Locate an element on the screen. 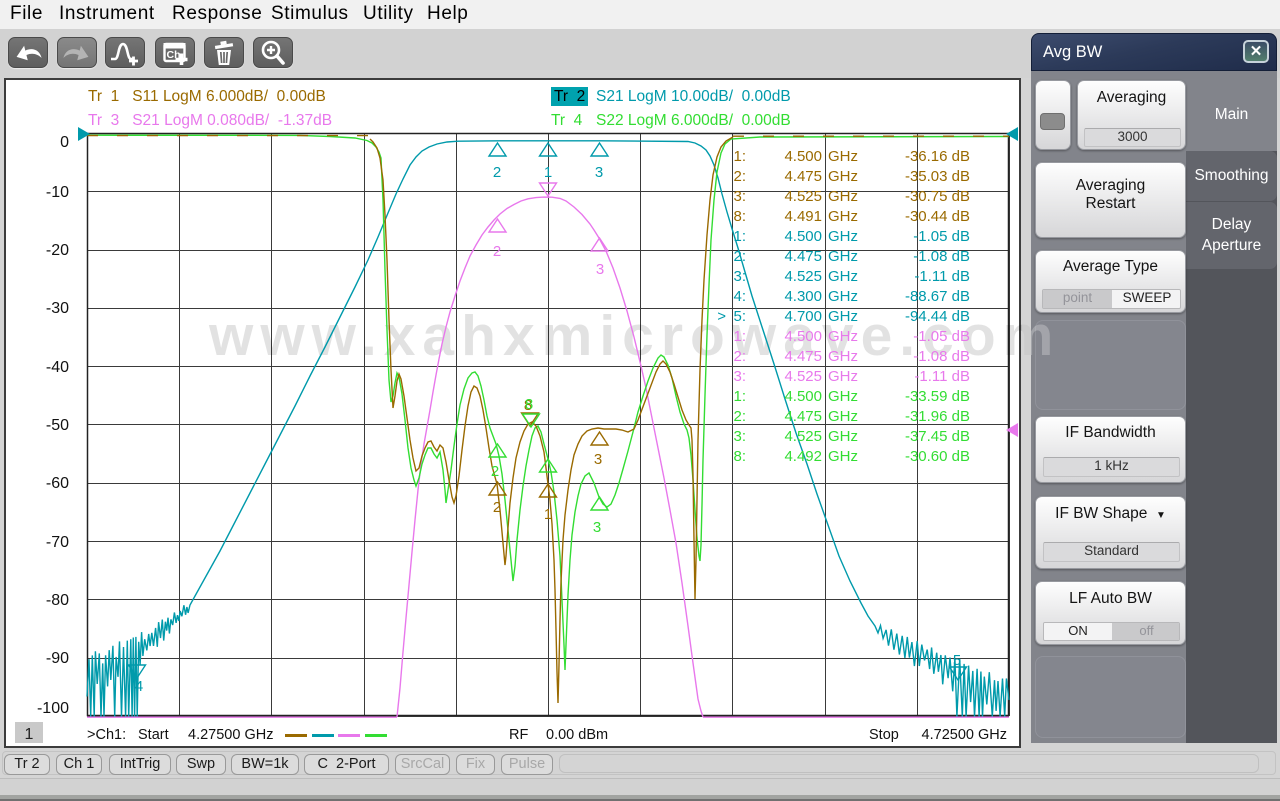 This screenshot has width=1280, height=801. svg-text: -70 is located at coordinates (57, 542).